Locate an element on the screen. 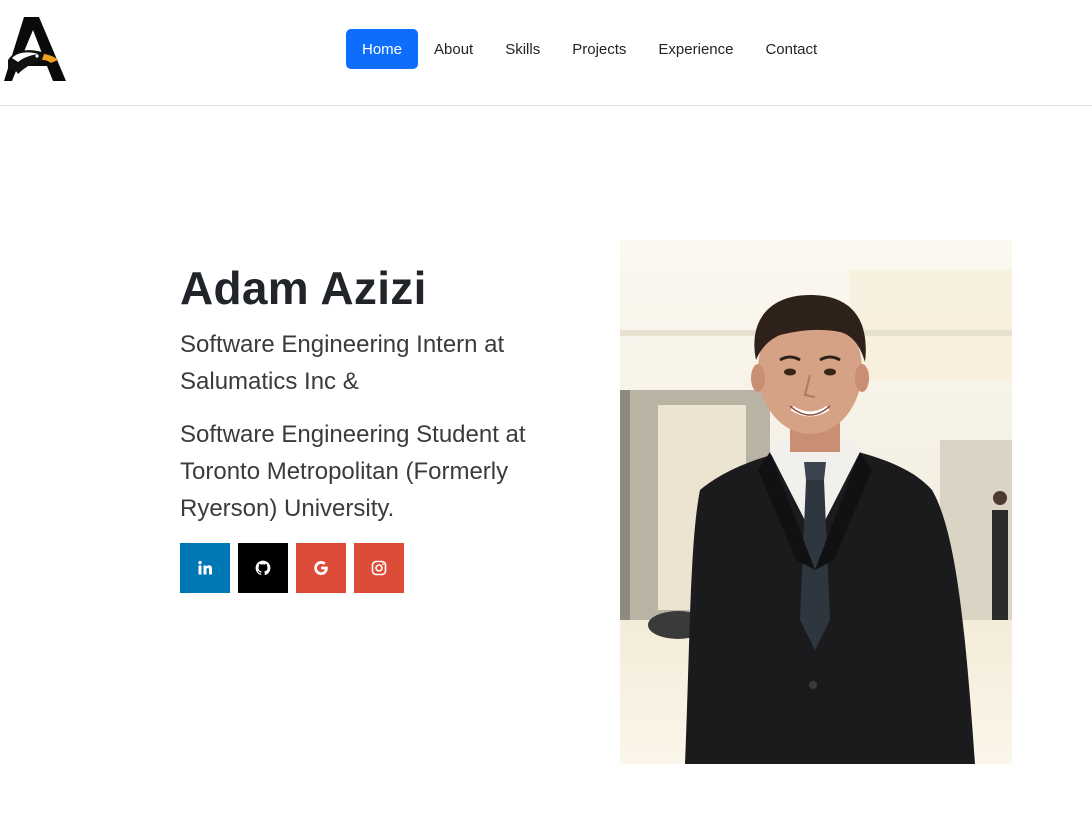  google-icon is located at coordinates (321, 568).